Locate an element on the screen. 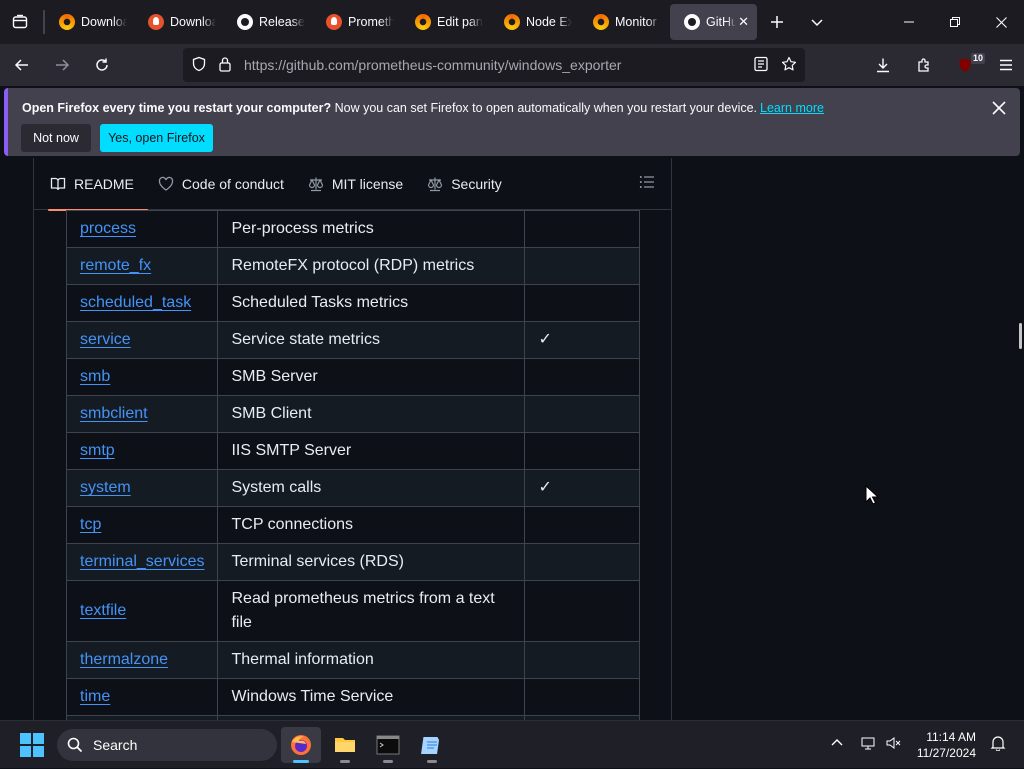 This screenshot has height=769, width=1024. tab-edit-panel: Edit panel is located at coordinates (445, 22).